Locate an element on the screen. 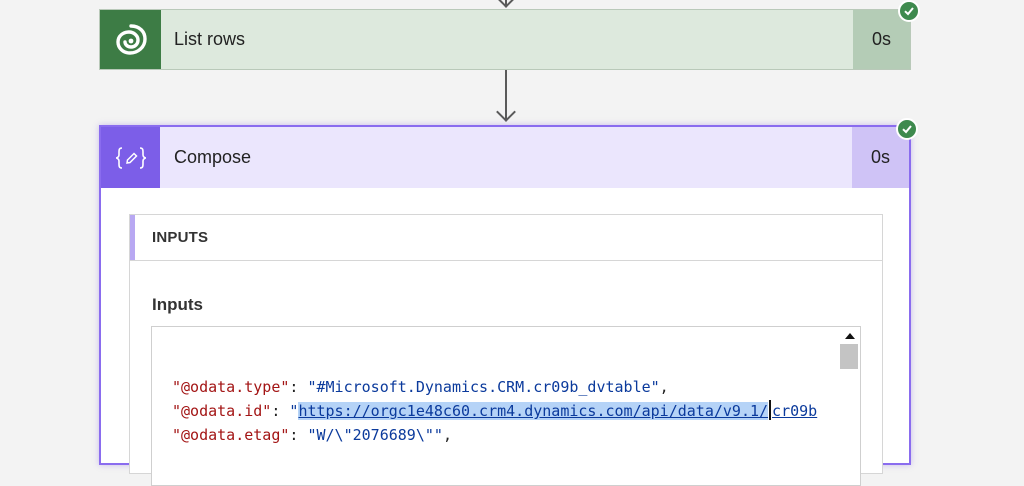 The image size is (1024, 486). vertical-scrollbar is located at coordinates (849, 406).